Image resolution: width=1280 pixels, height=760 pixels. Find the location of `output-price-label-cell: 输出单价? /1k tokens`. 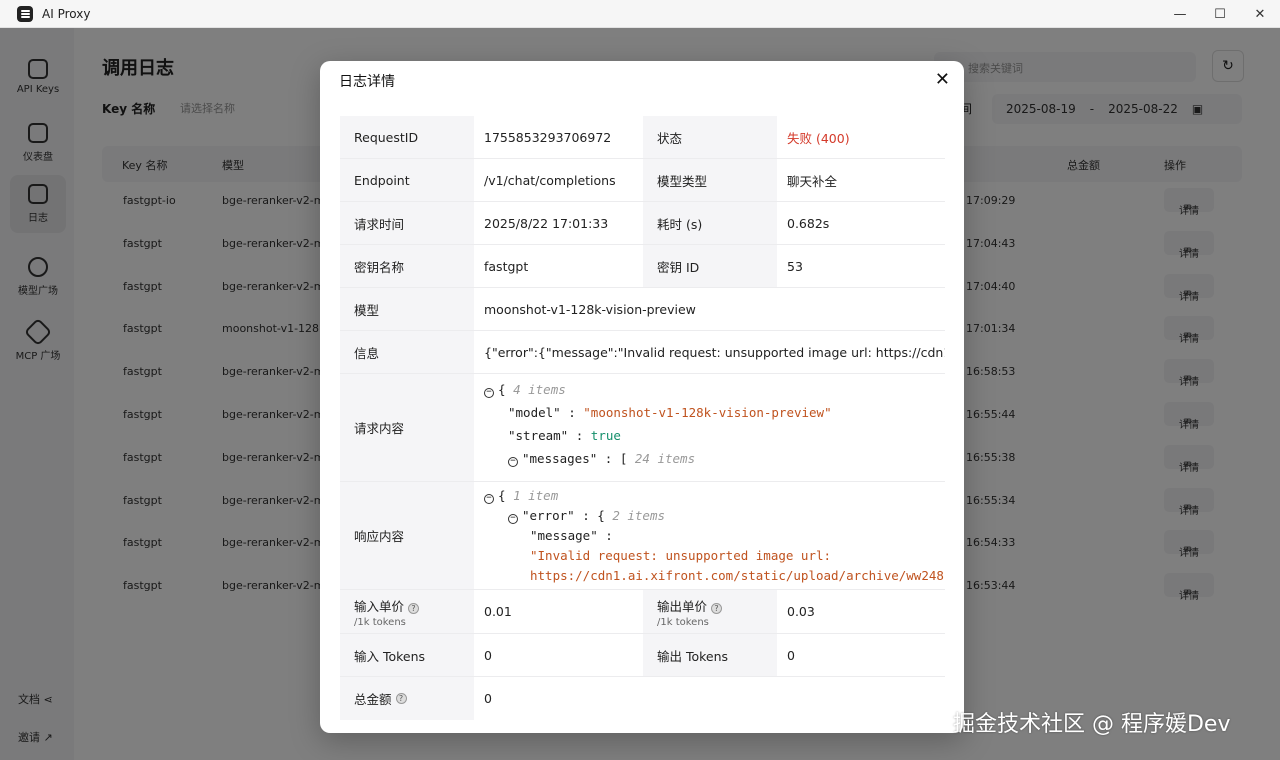

output-price-label-cell: 输出单价? /1k tokens is located at coordinates (710, 611).